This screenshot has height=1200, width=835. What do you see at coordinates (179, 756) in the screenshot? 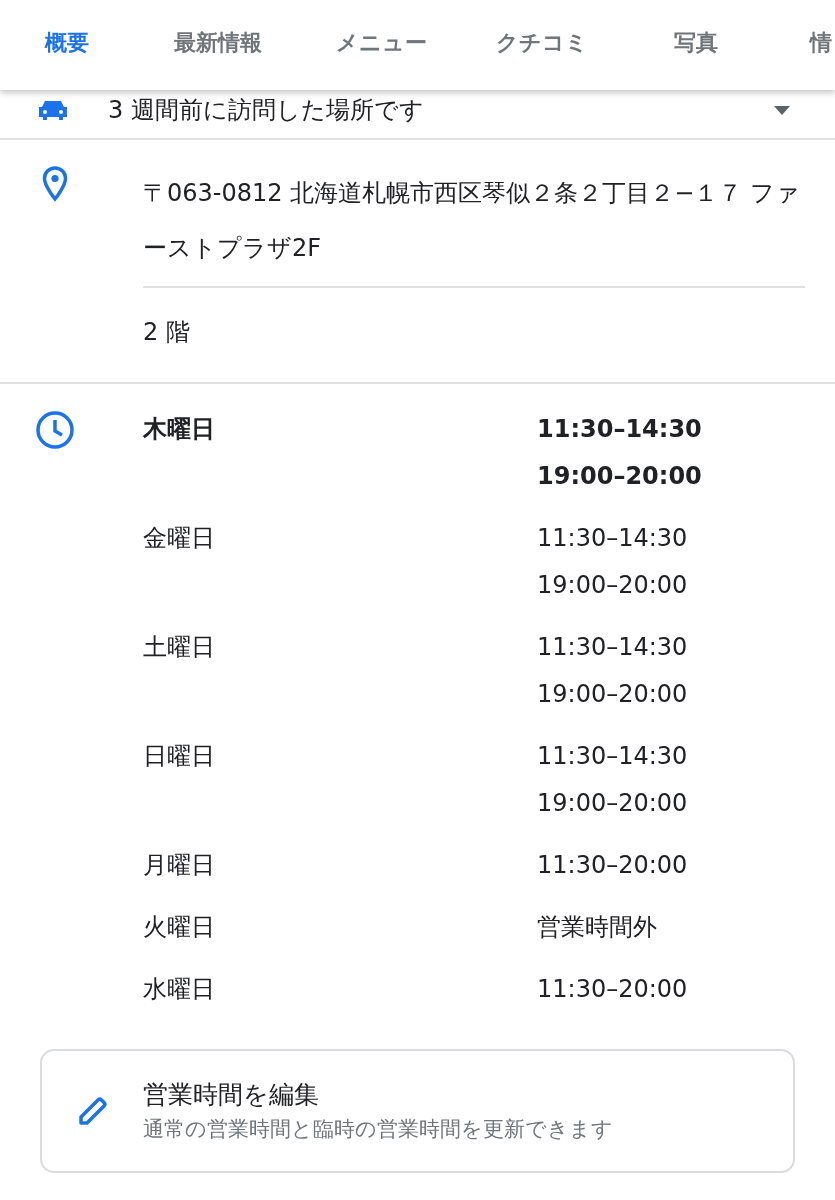
I see `day-name: 日曜日` at bounding box center [179, 756].